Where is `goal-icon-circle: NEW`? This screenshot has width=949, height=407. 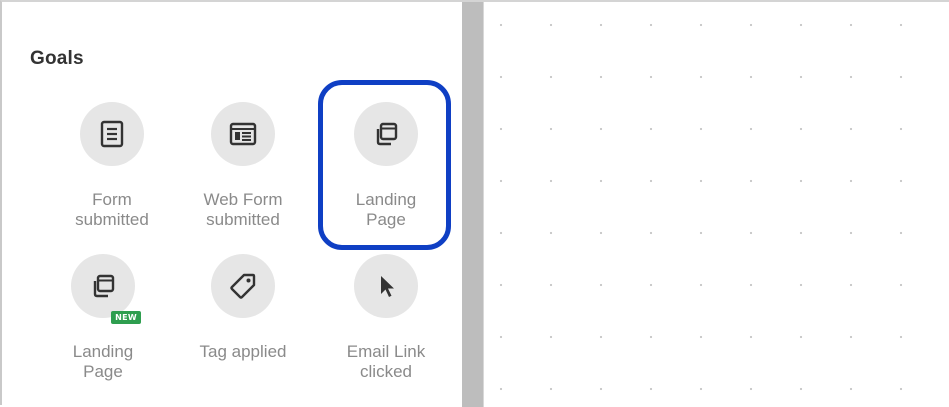
goal-icon-circle: NEW is located at coordinates (106, 289).